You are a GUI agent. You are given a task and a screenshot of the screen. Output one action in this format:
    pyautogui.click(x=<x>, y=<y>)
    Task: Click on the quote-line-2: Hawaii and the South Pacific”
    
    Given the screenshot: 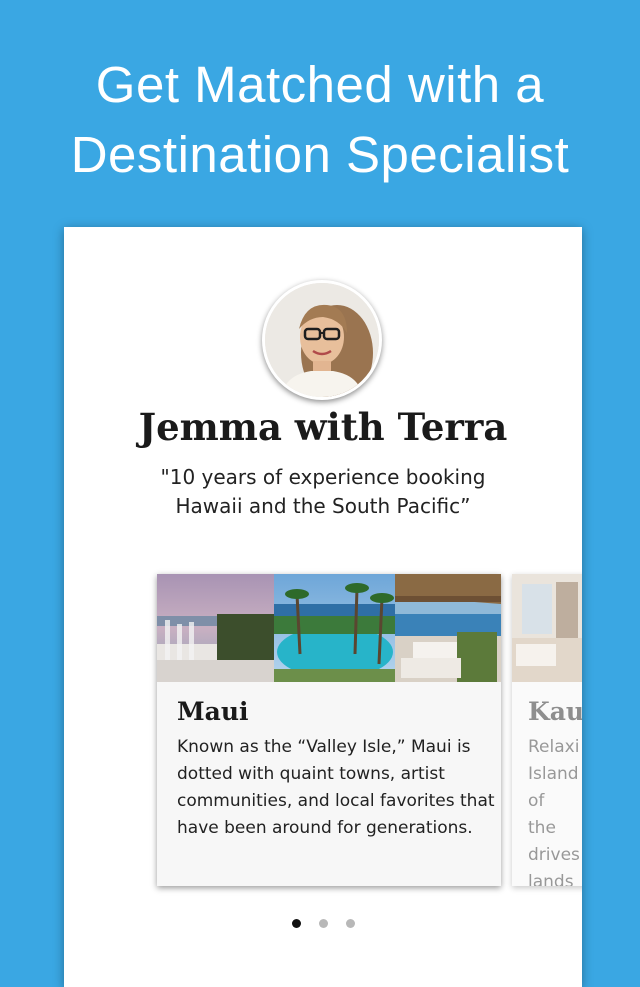 What is the action you would take?
    pyautogui.click(x=323, y=506)
    